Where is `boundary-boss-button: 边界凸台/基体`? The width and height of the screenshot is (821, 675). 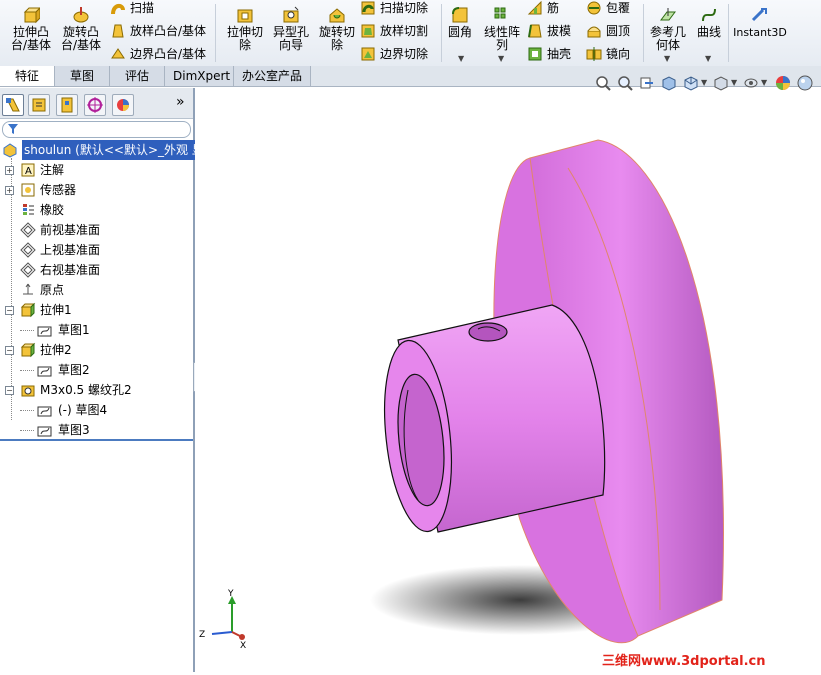 boundary-boss-button: 边界凸台/基体 is located at coordinates (158, 54).